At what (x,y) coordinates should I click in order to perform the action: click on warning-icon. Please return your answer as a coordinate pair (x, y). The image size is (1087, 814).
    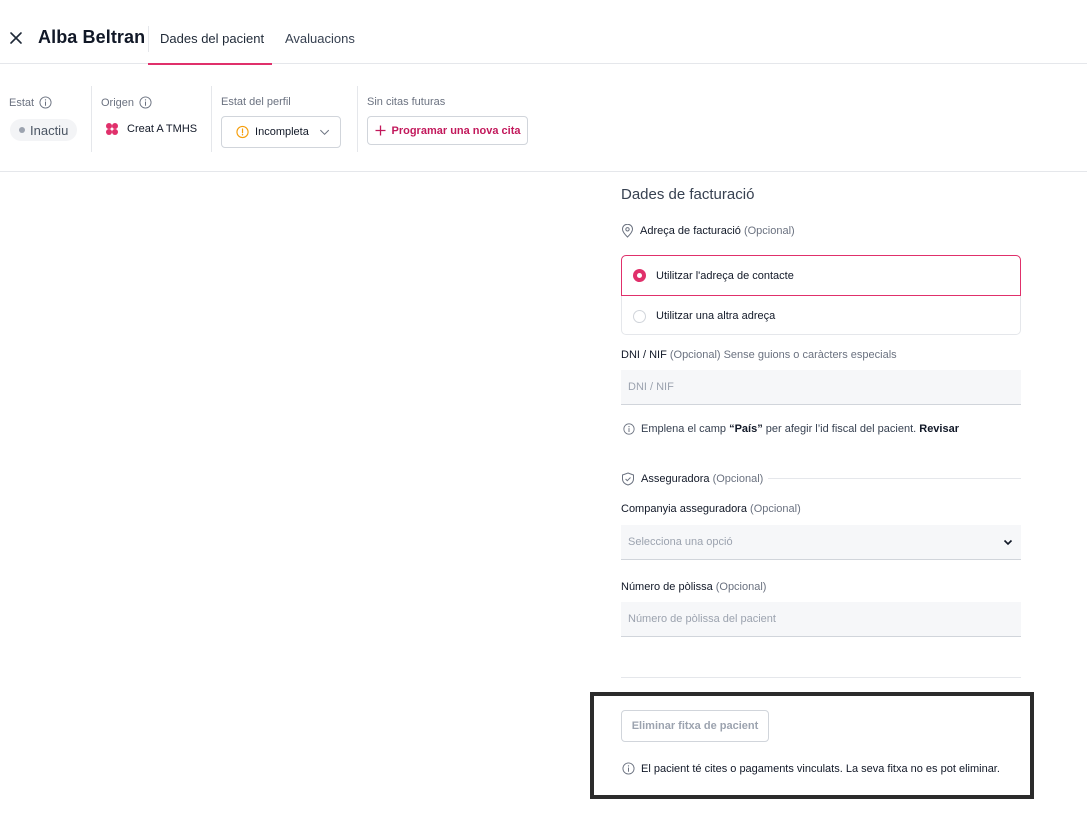
    Looking at the image, I should click on (242, 132).